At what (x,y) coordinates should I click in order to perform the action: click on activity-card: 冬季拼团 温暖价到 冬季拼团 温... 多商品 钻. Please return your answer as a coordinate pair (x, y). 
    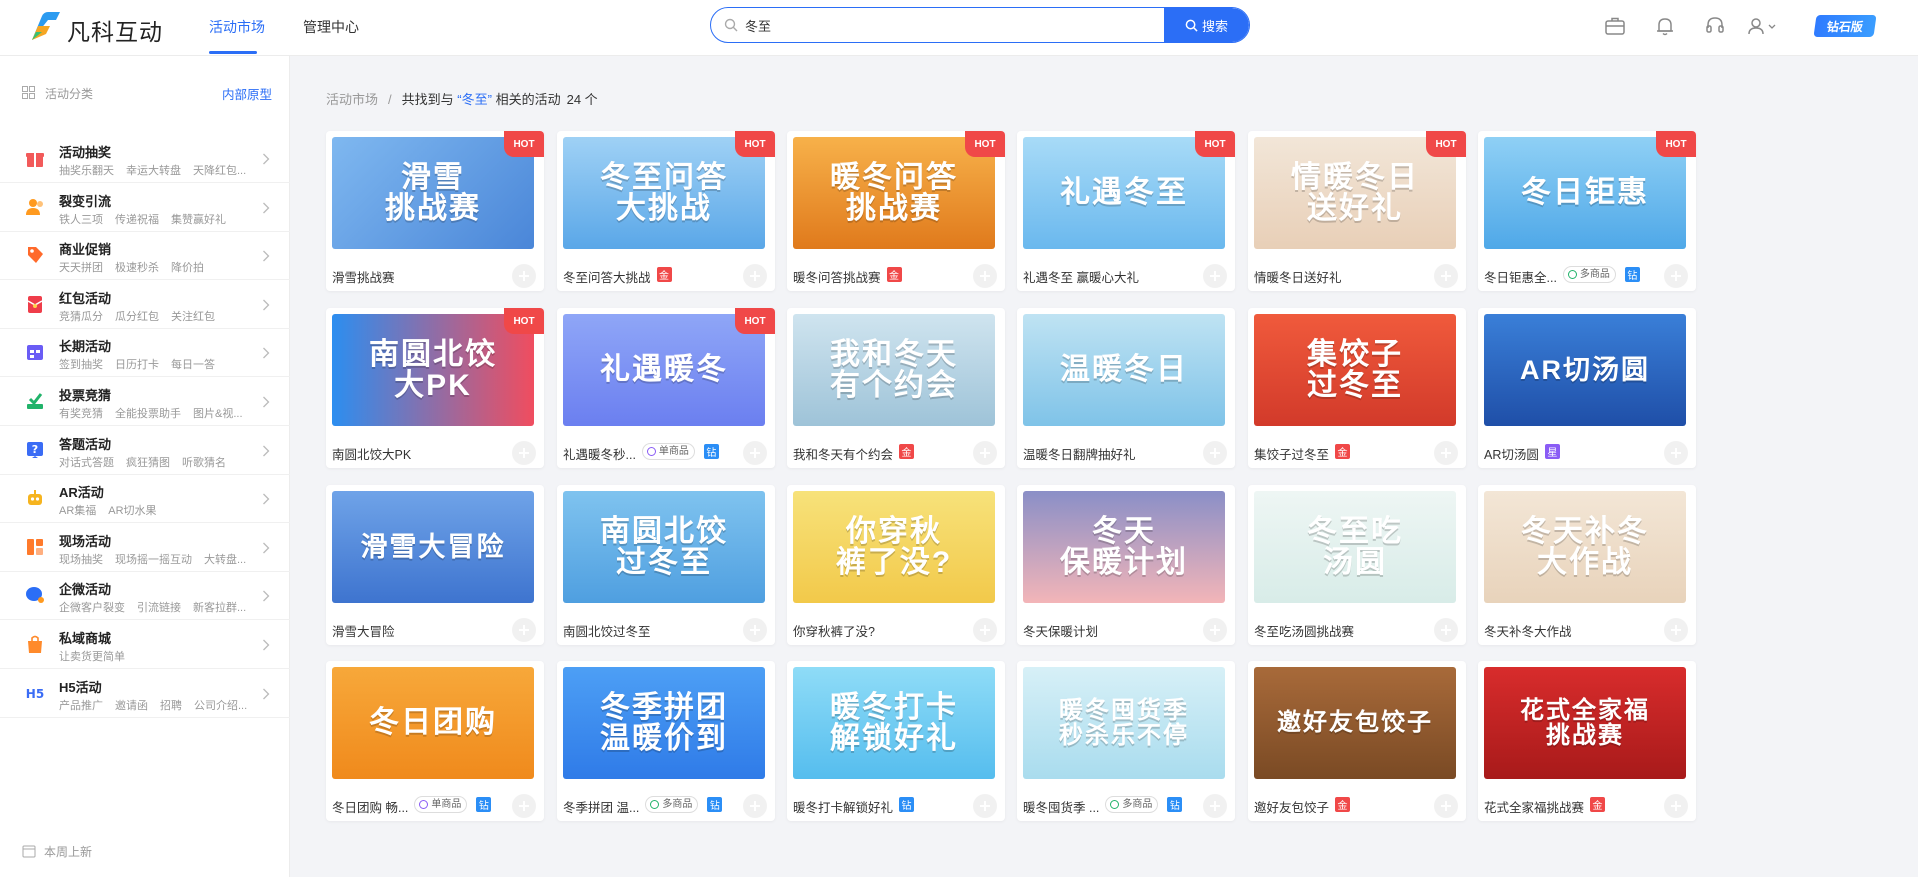
    Looking at the image, I should click on (666, 741).